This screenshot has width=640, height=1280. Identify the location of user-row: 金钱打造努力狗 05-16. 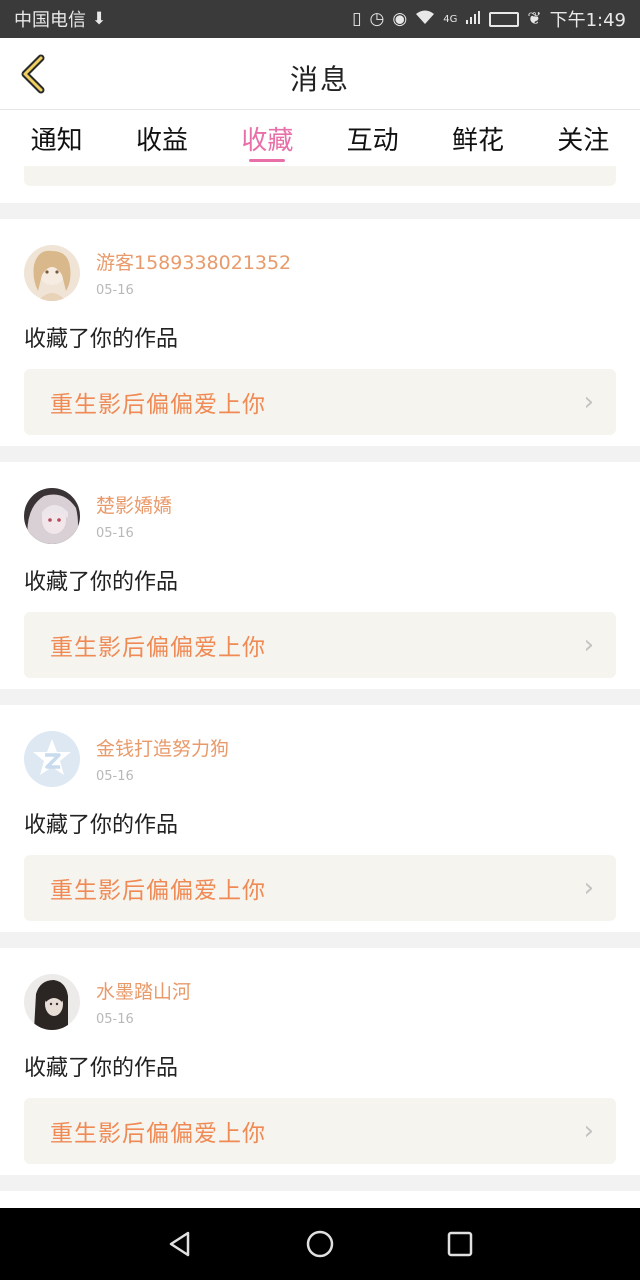
(320, 759).